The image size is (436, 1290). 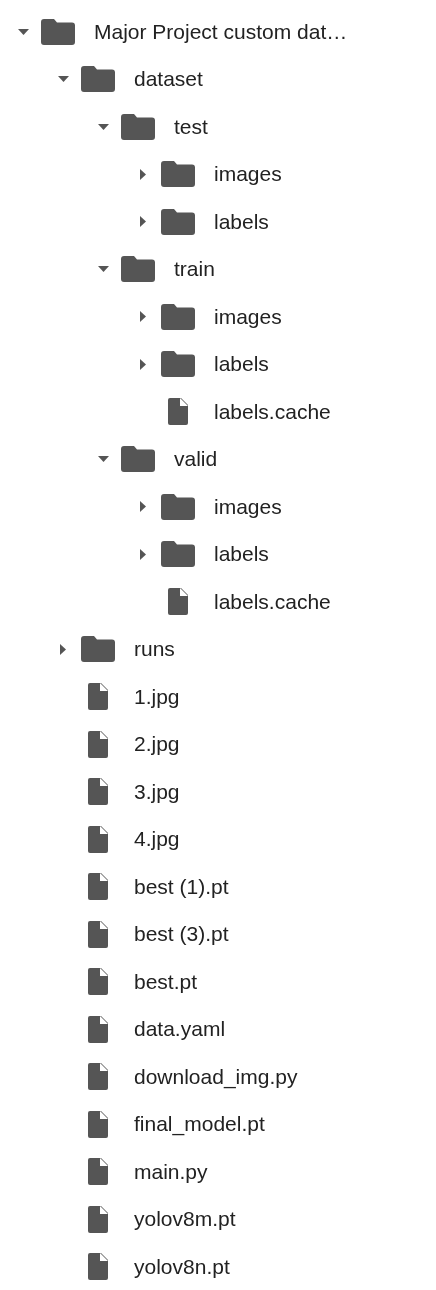 What do you see at coordinates (185, 1219) in the screenshot?
I see `file-name: yolov8m.pt` at bounding box center [185, 1219].